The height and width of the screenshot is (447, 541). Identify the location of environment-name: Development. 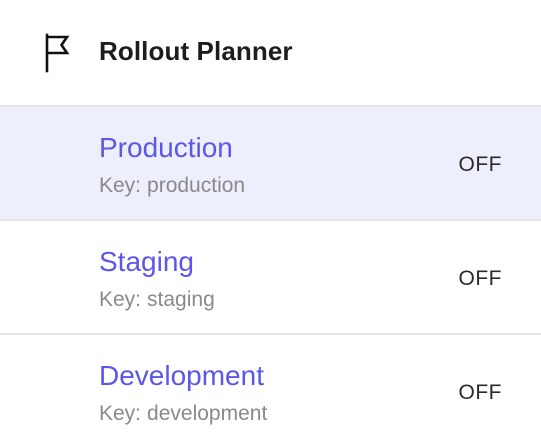
(181, 376).